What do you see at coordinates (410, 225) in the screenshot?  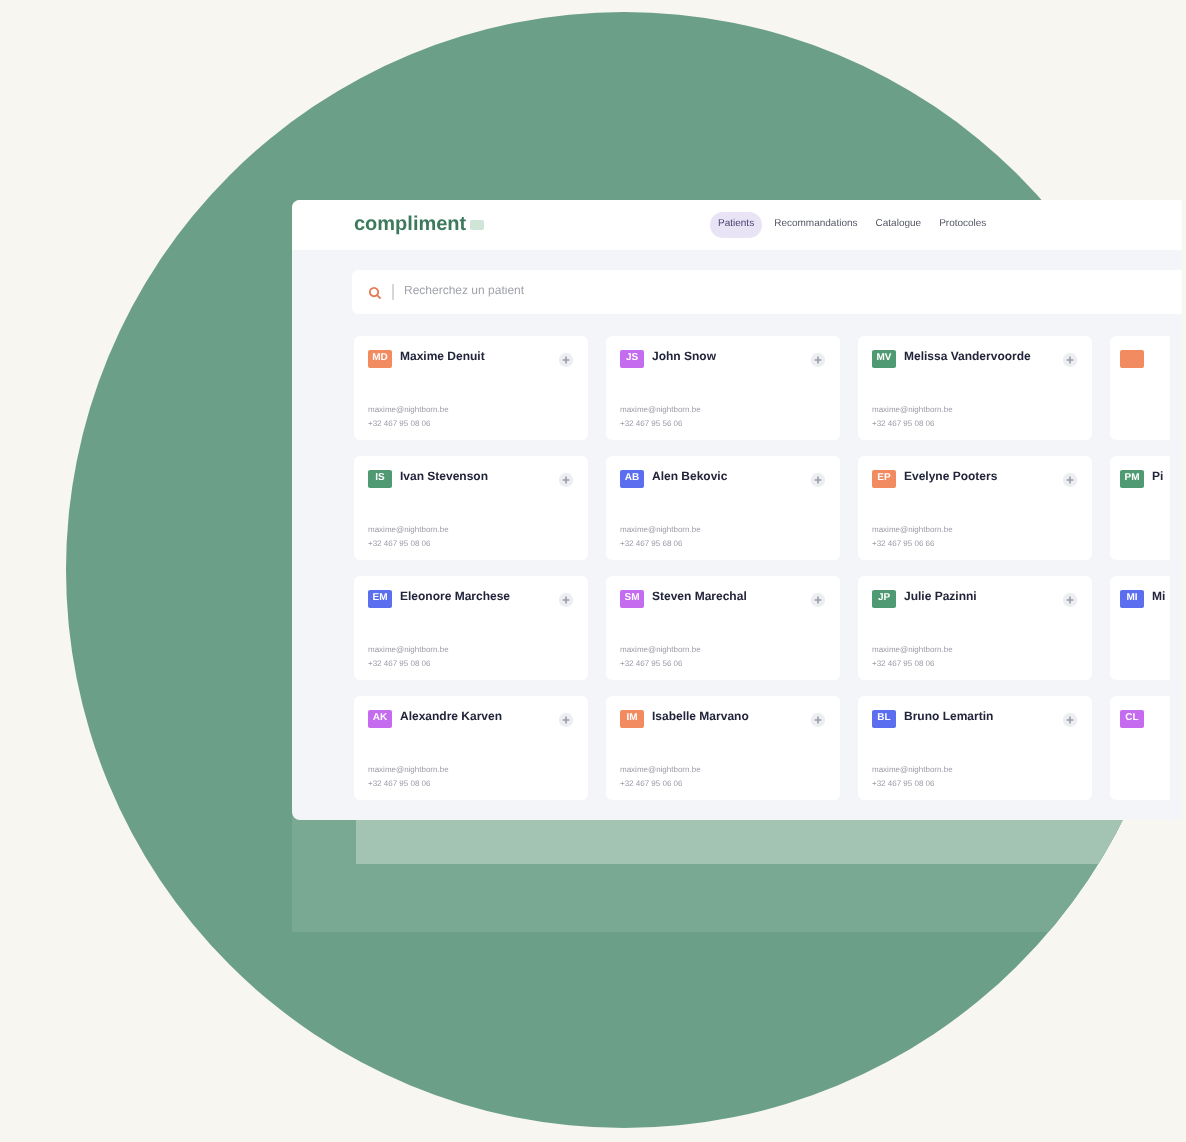 I see `logo: compliment` at bounding box center [410, 225].